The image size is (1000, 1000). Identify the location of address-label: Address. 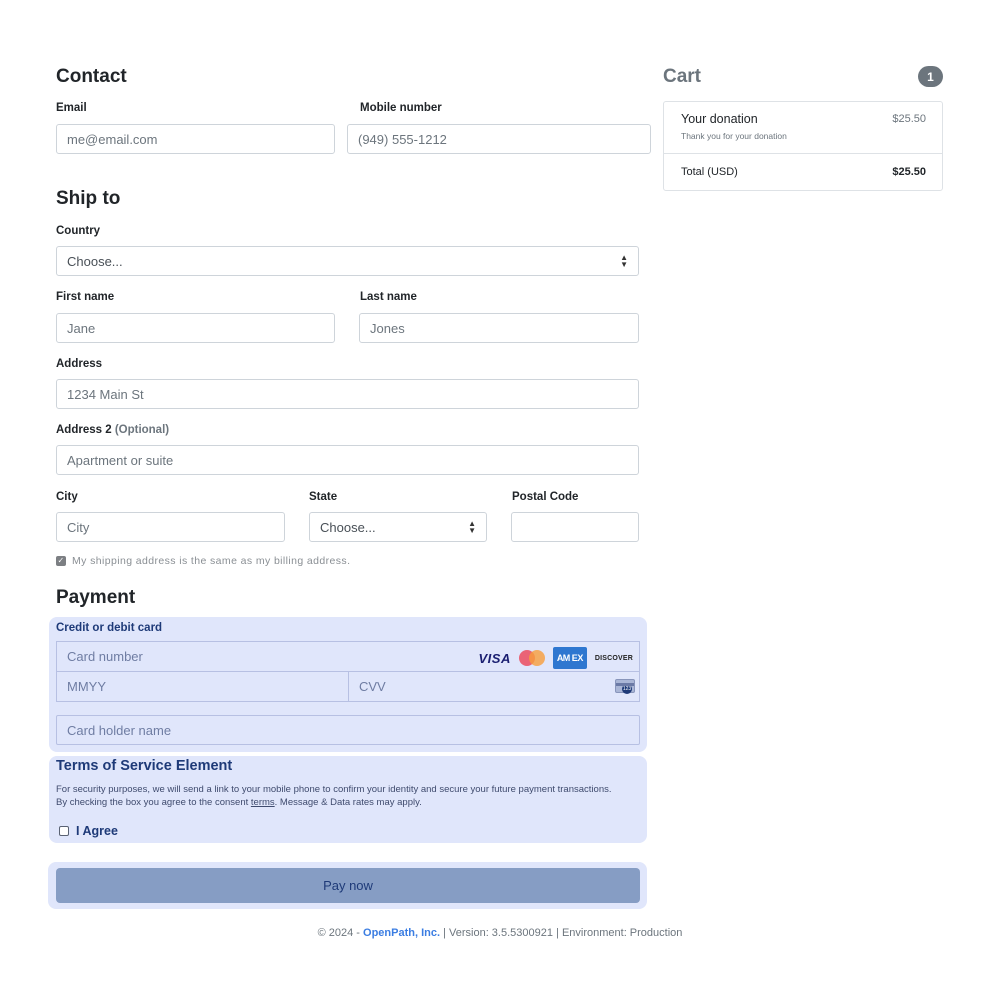
(79, 364).